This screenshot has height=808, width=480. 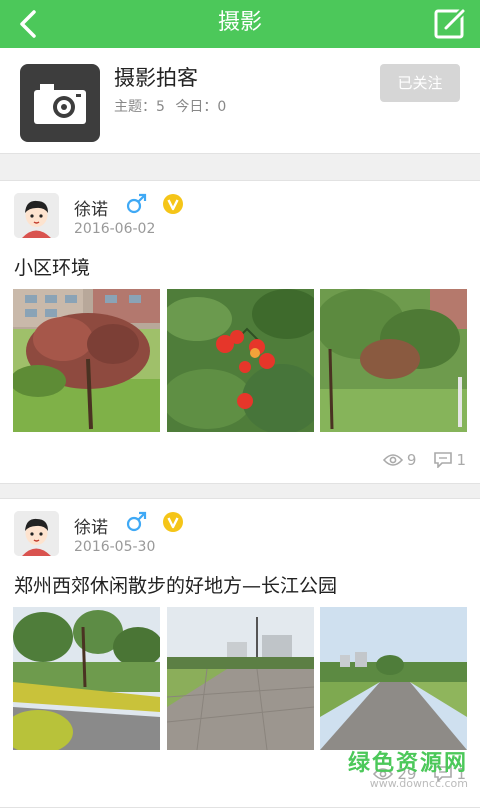 What do you see at coordinates (196, 107) in the screenshot?
I see `today-label: 今日：` at bounding box center [196, 107].